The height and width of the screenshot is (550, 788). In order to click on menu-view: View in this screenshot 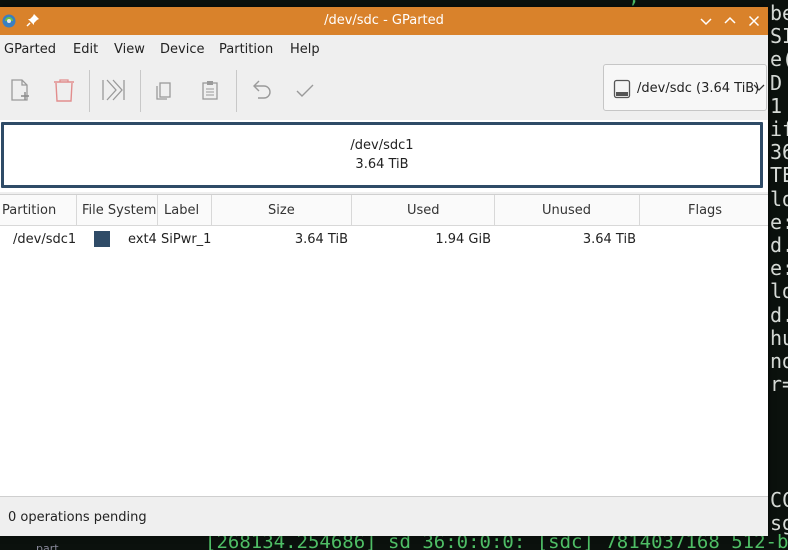, I will do `click(129, 49)`.